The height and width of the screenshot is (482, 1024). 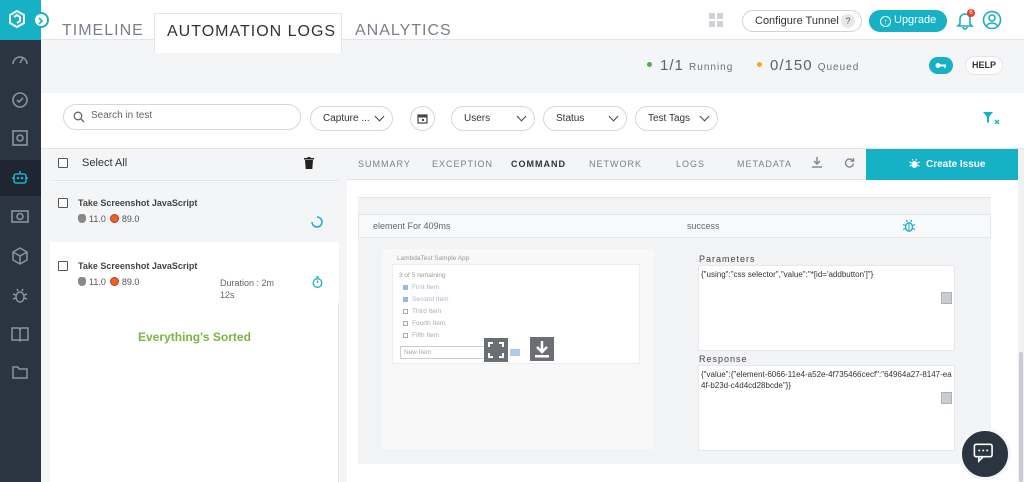 I want to click on test-tags-dropdown: Test Tags, so click(x=676, y=118).